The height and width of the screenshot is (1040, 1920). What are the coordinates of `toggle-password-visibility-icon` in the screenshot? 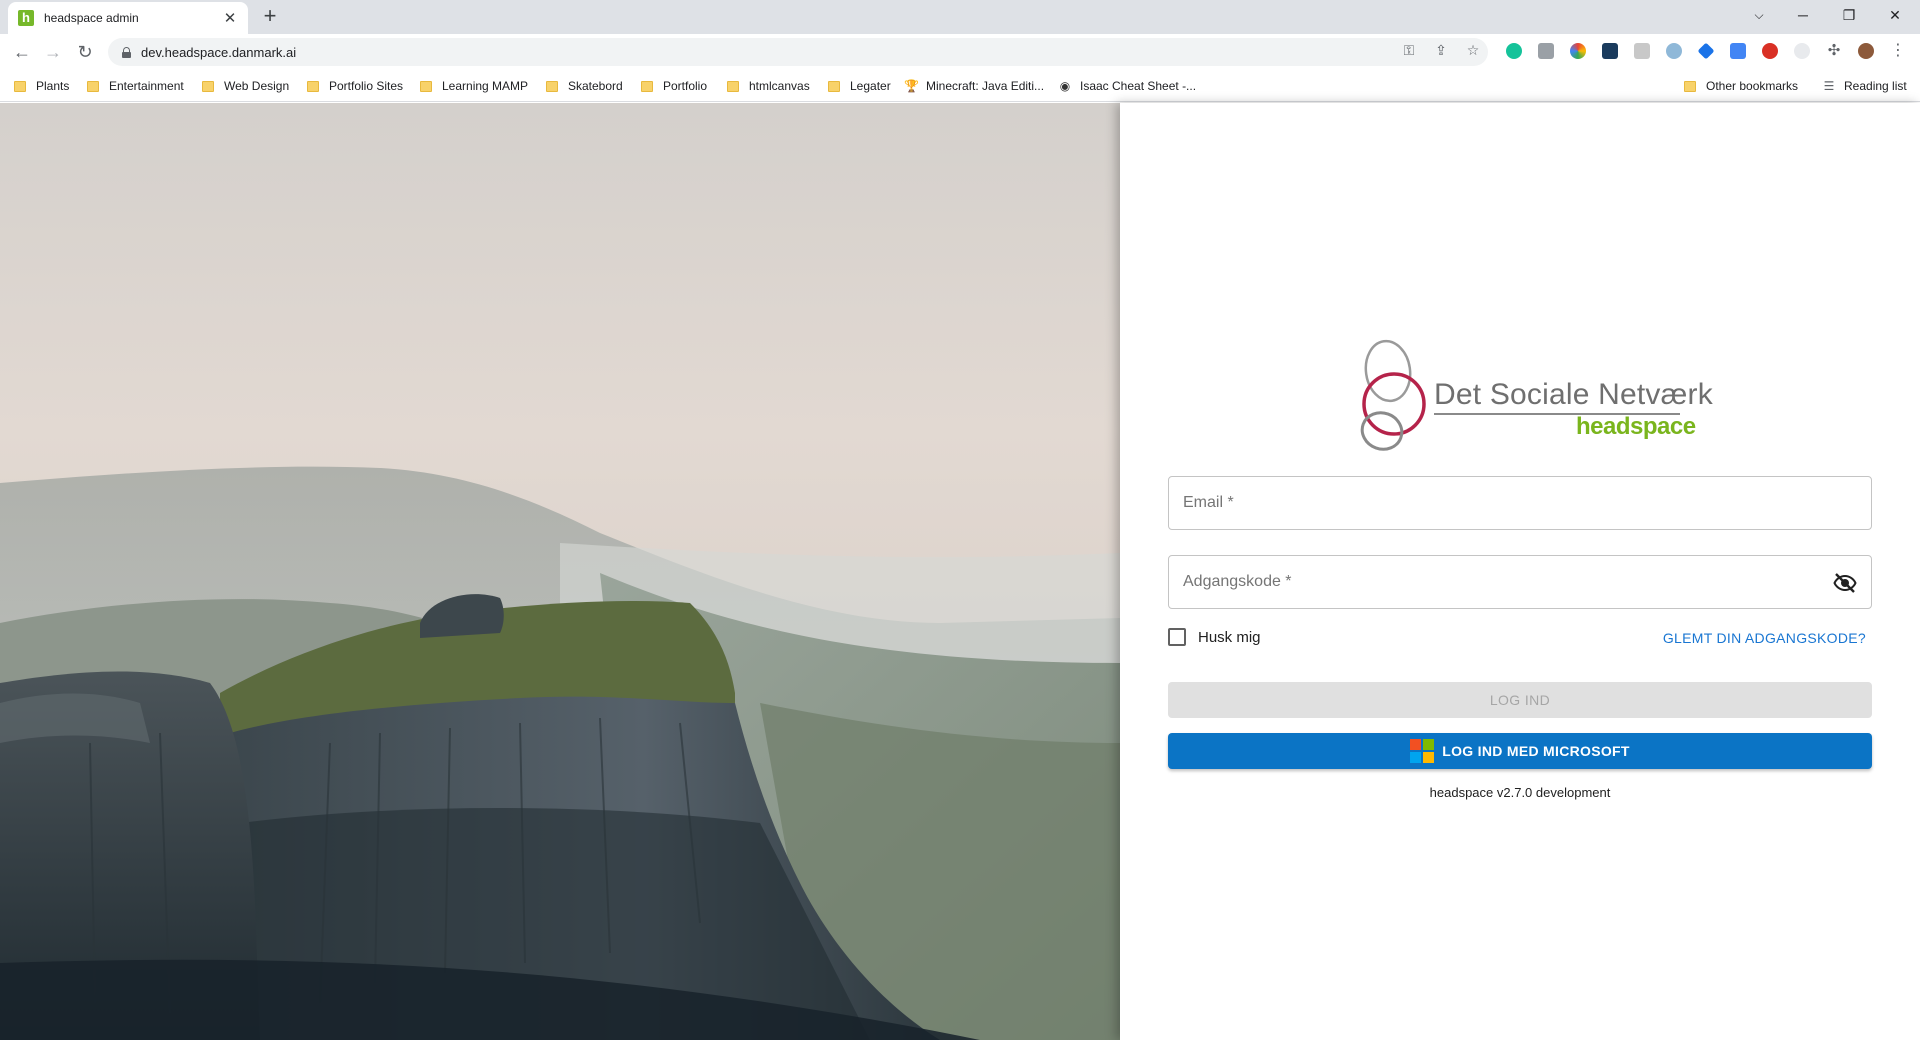 It's located at (1845, 583).